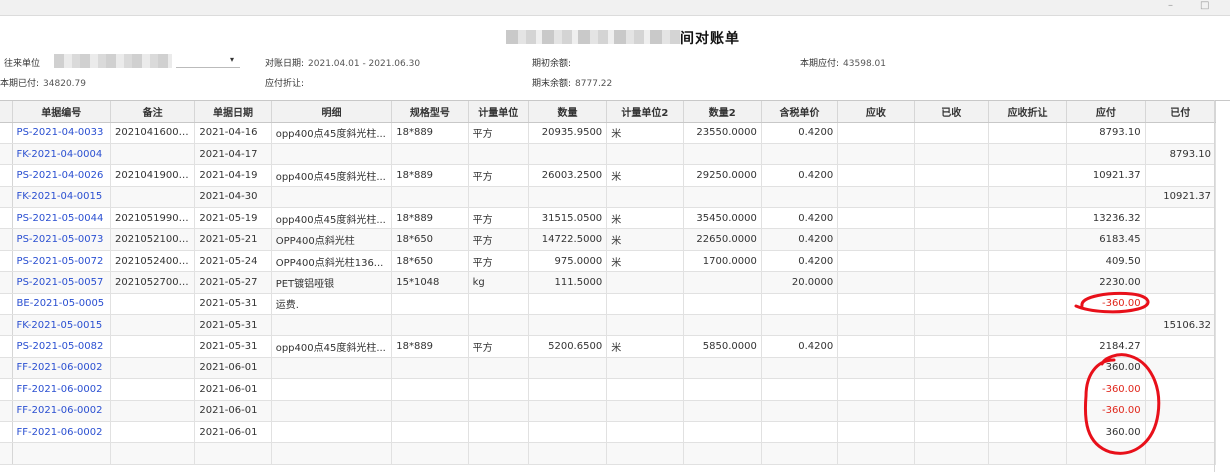  What do you see at coordinates (1028, 112) in the screenshot?
I see `column-header-receivable-discount: 应收折让` at bounding box center [1028, 112].